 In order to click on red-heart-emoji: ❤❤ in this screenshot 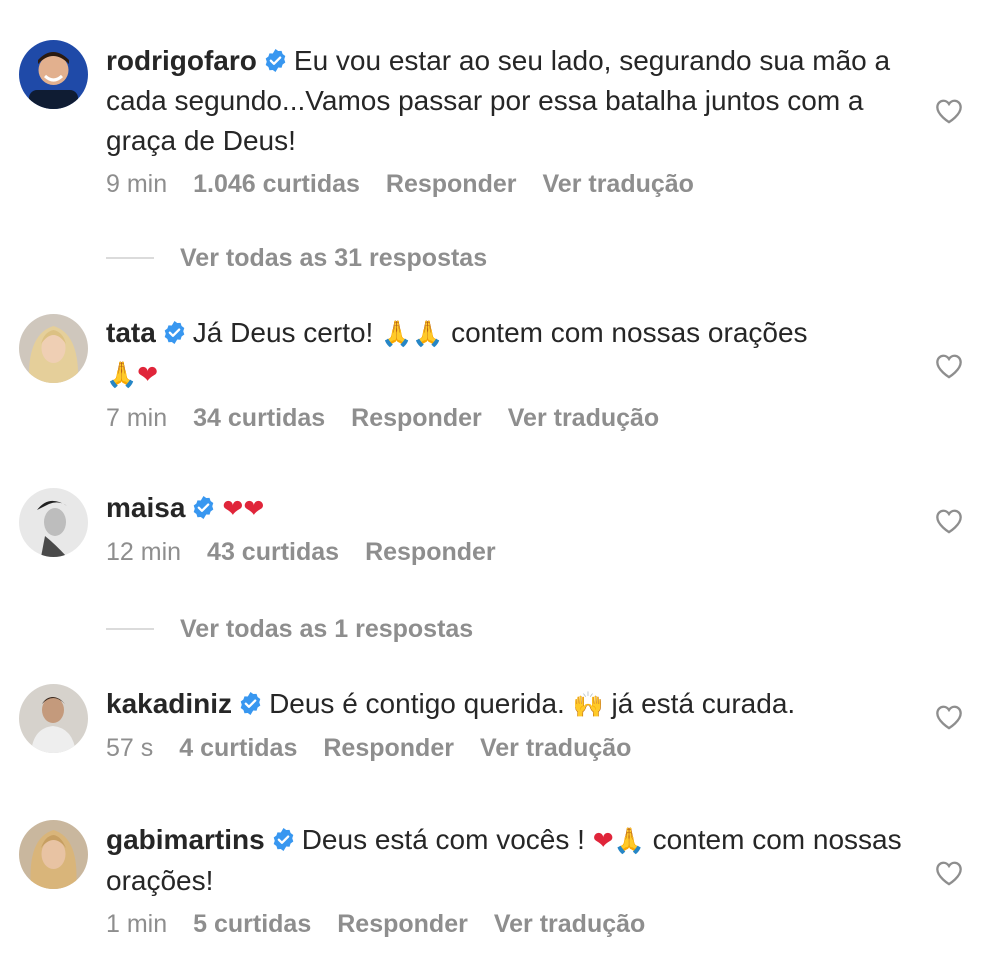, I will do `click(243, 508)`.